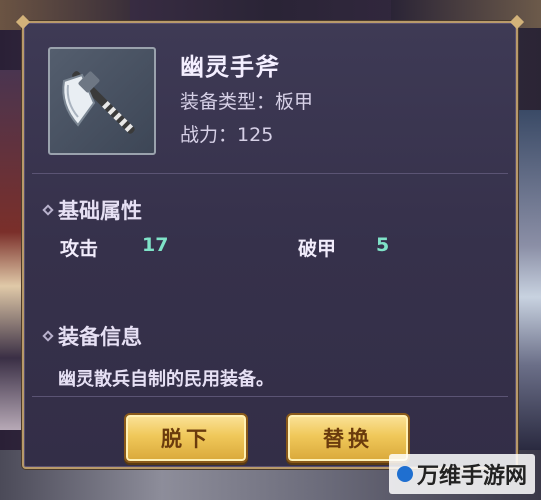 The image size is (541, 500). What do you see at coordinates (166, 379) in the screenshot?
I see `item-description: 幽灵散兵自制的民用装备。` at bounding box center [166, 379].